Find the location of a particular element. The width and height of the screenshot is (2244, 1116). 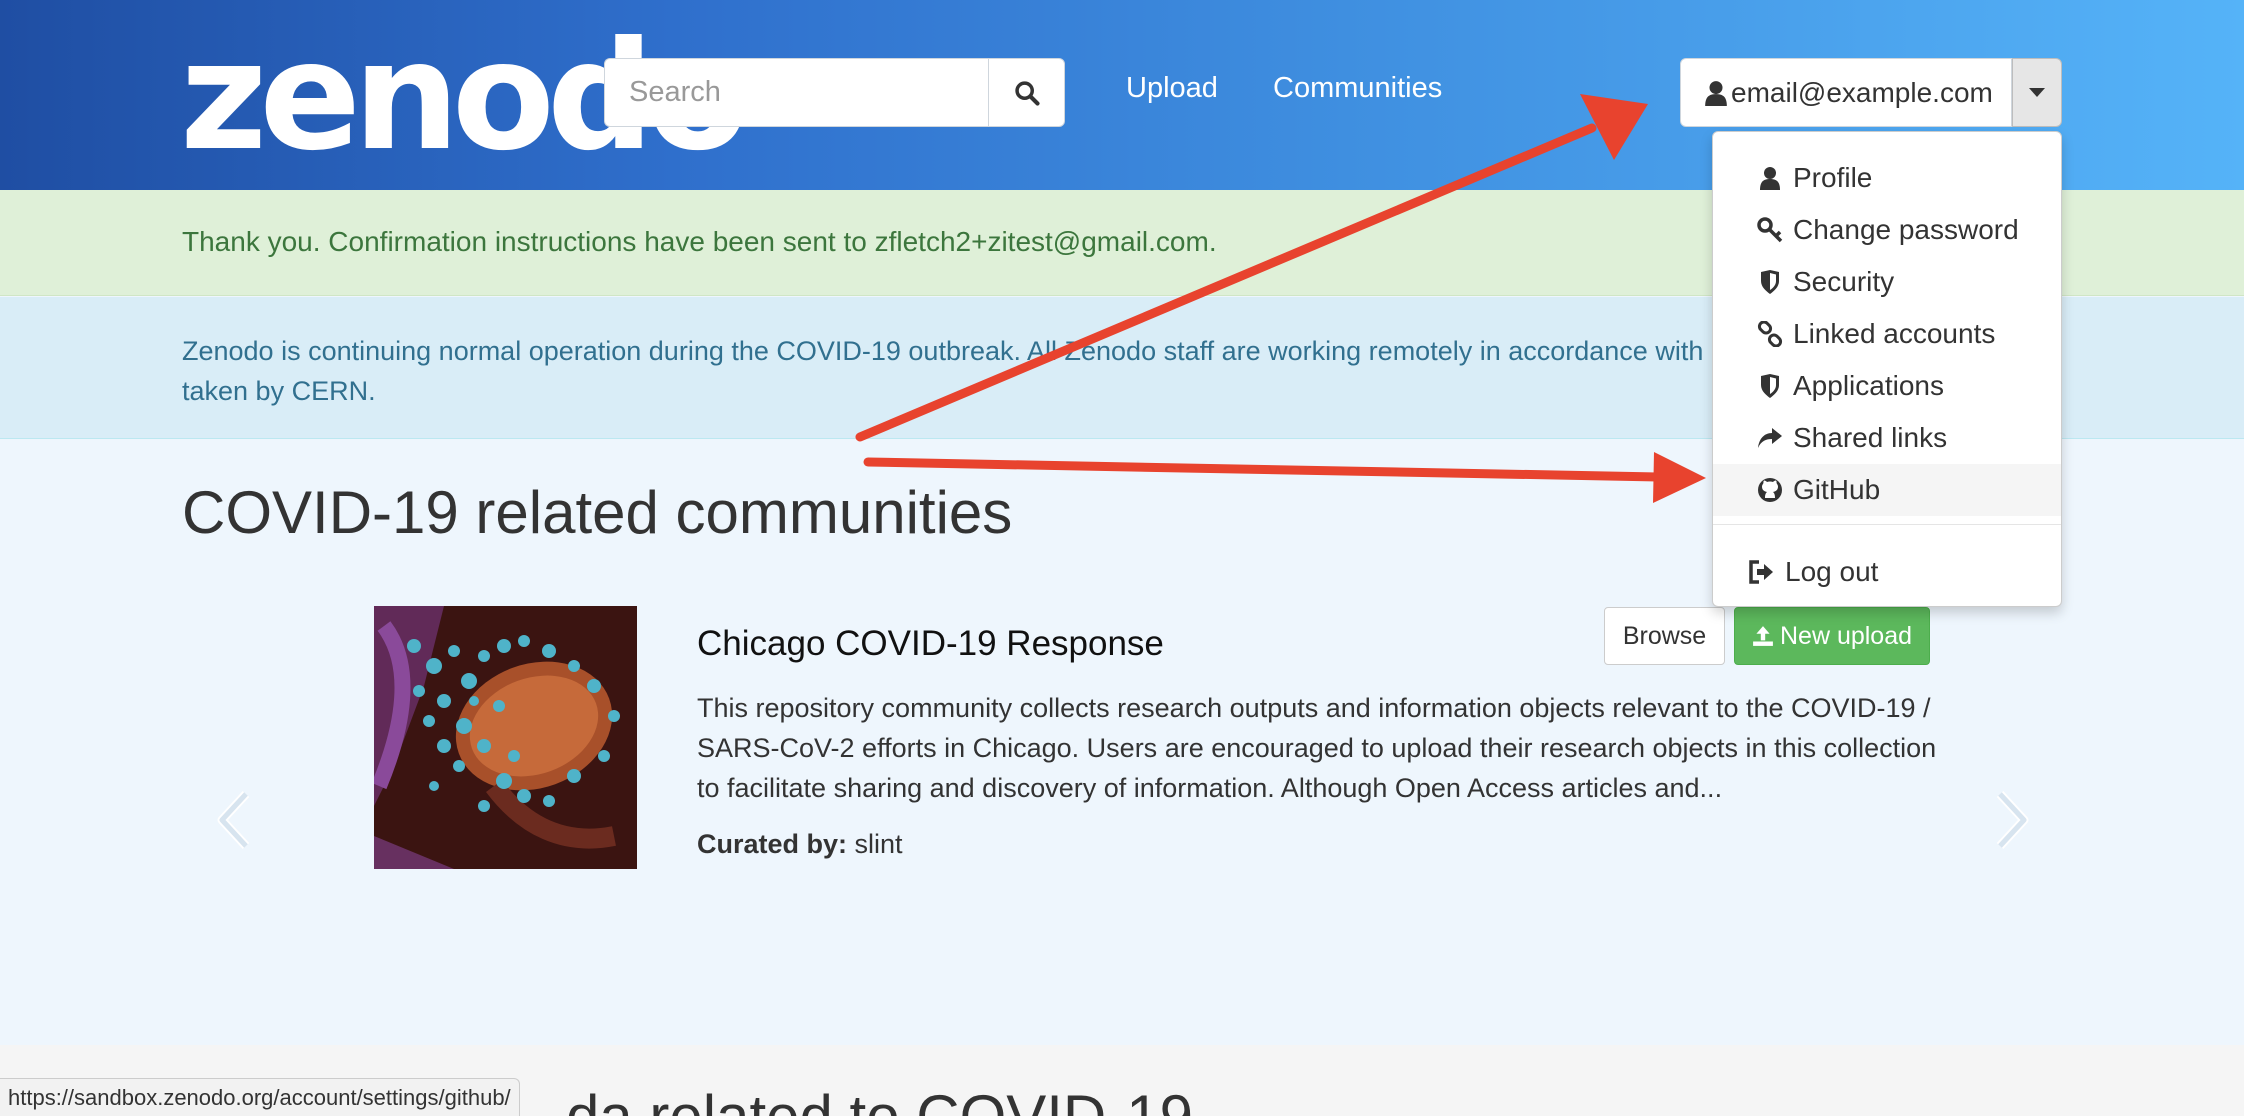

menu-item-label: Change password is located at coordinates (1906, 229).